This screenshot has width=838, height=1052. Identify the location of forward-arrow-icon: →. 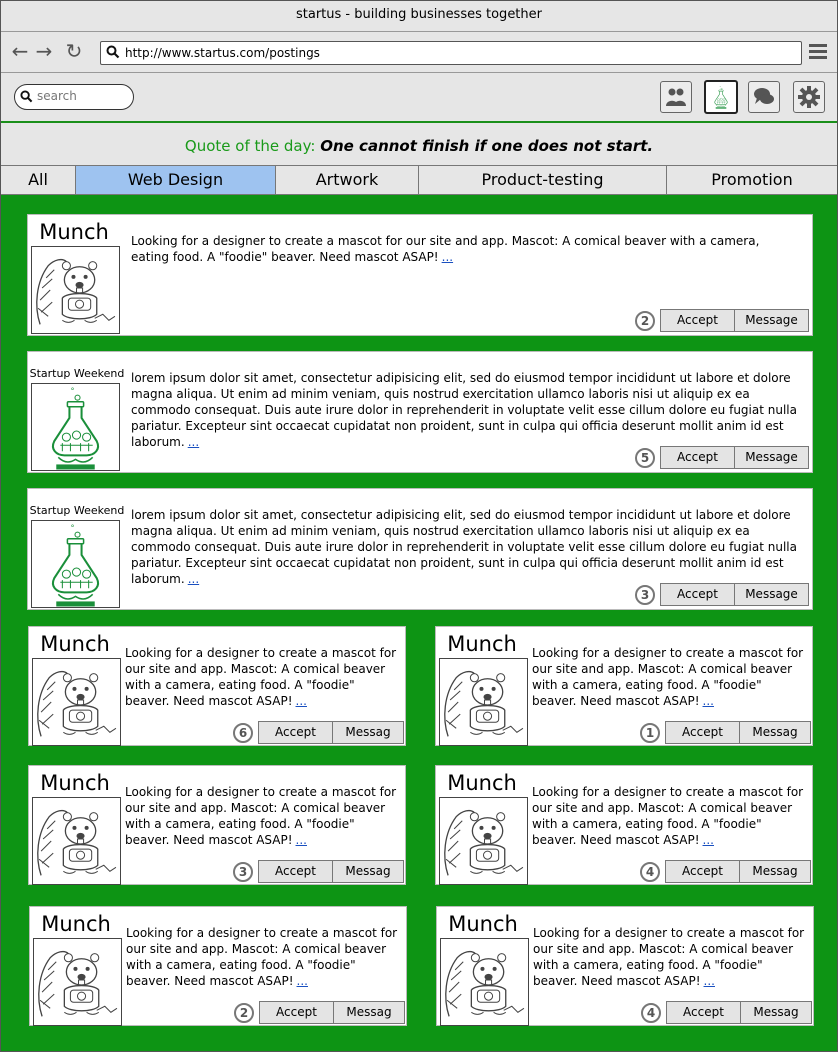
(44, 51).